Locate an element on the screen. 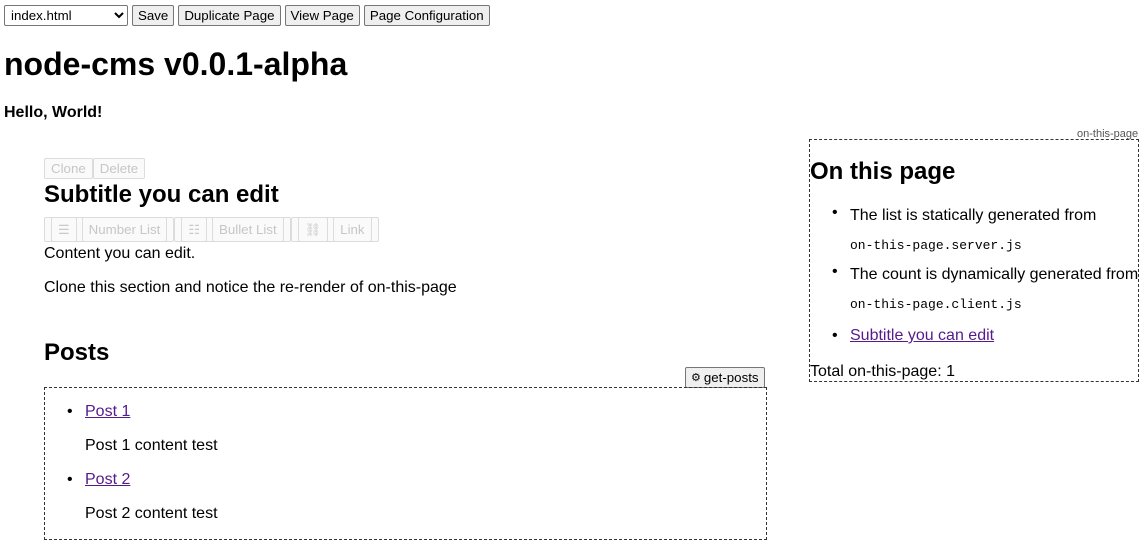 The width and height of the screenshot is (1145, 550). on-this-page-count: Total on-this-page: 1 is located at coordinates (882, 371).